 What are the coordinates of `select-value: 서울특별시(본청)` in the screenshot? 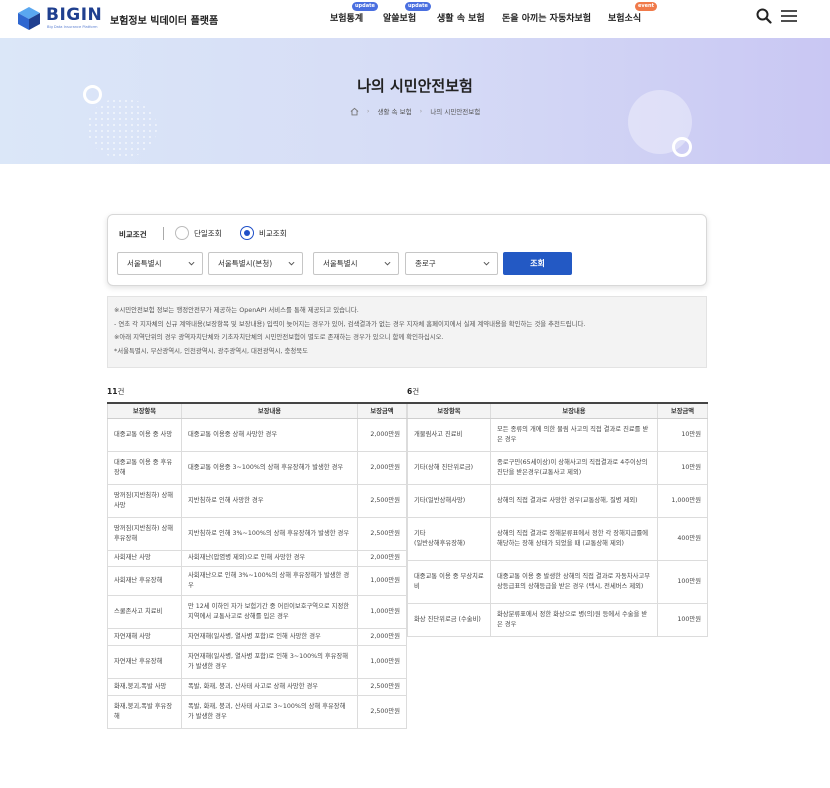 It's located at (245, 263).